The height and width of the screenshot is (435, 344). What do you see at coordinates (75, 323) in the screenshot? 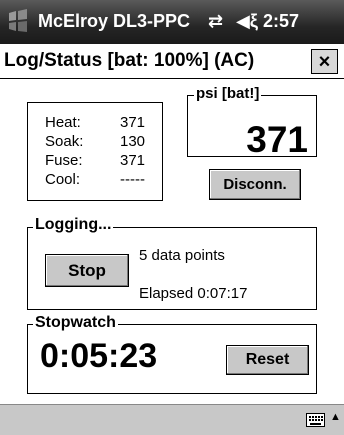
I see `stopwatch-legend: Stopwatch` at bounding box center [75, 323].